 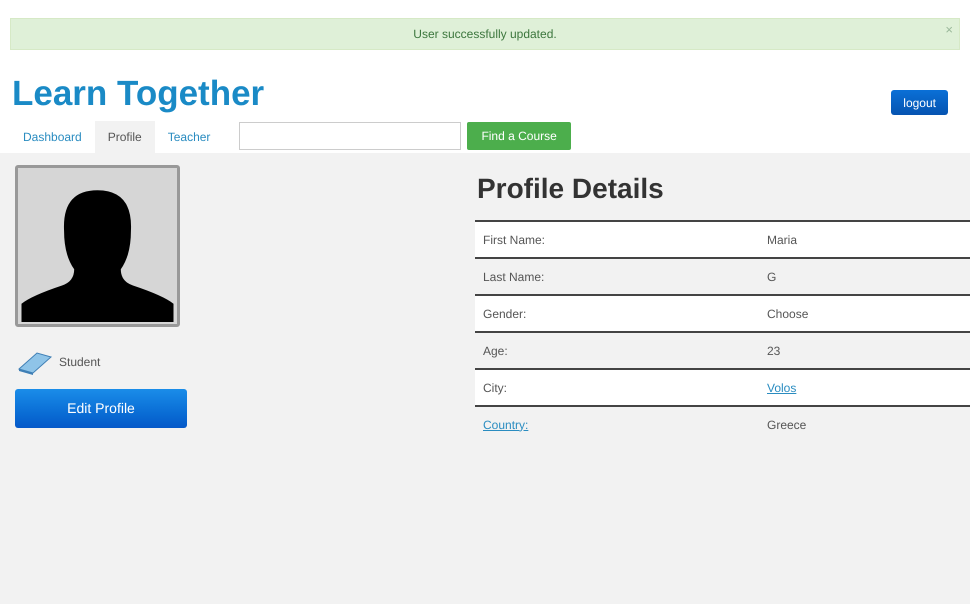 What do you see at coordinates (350, 136) in the screenshot?
I see `search-field` at bounding box center [350, 136].